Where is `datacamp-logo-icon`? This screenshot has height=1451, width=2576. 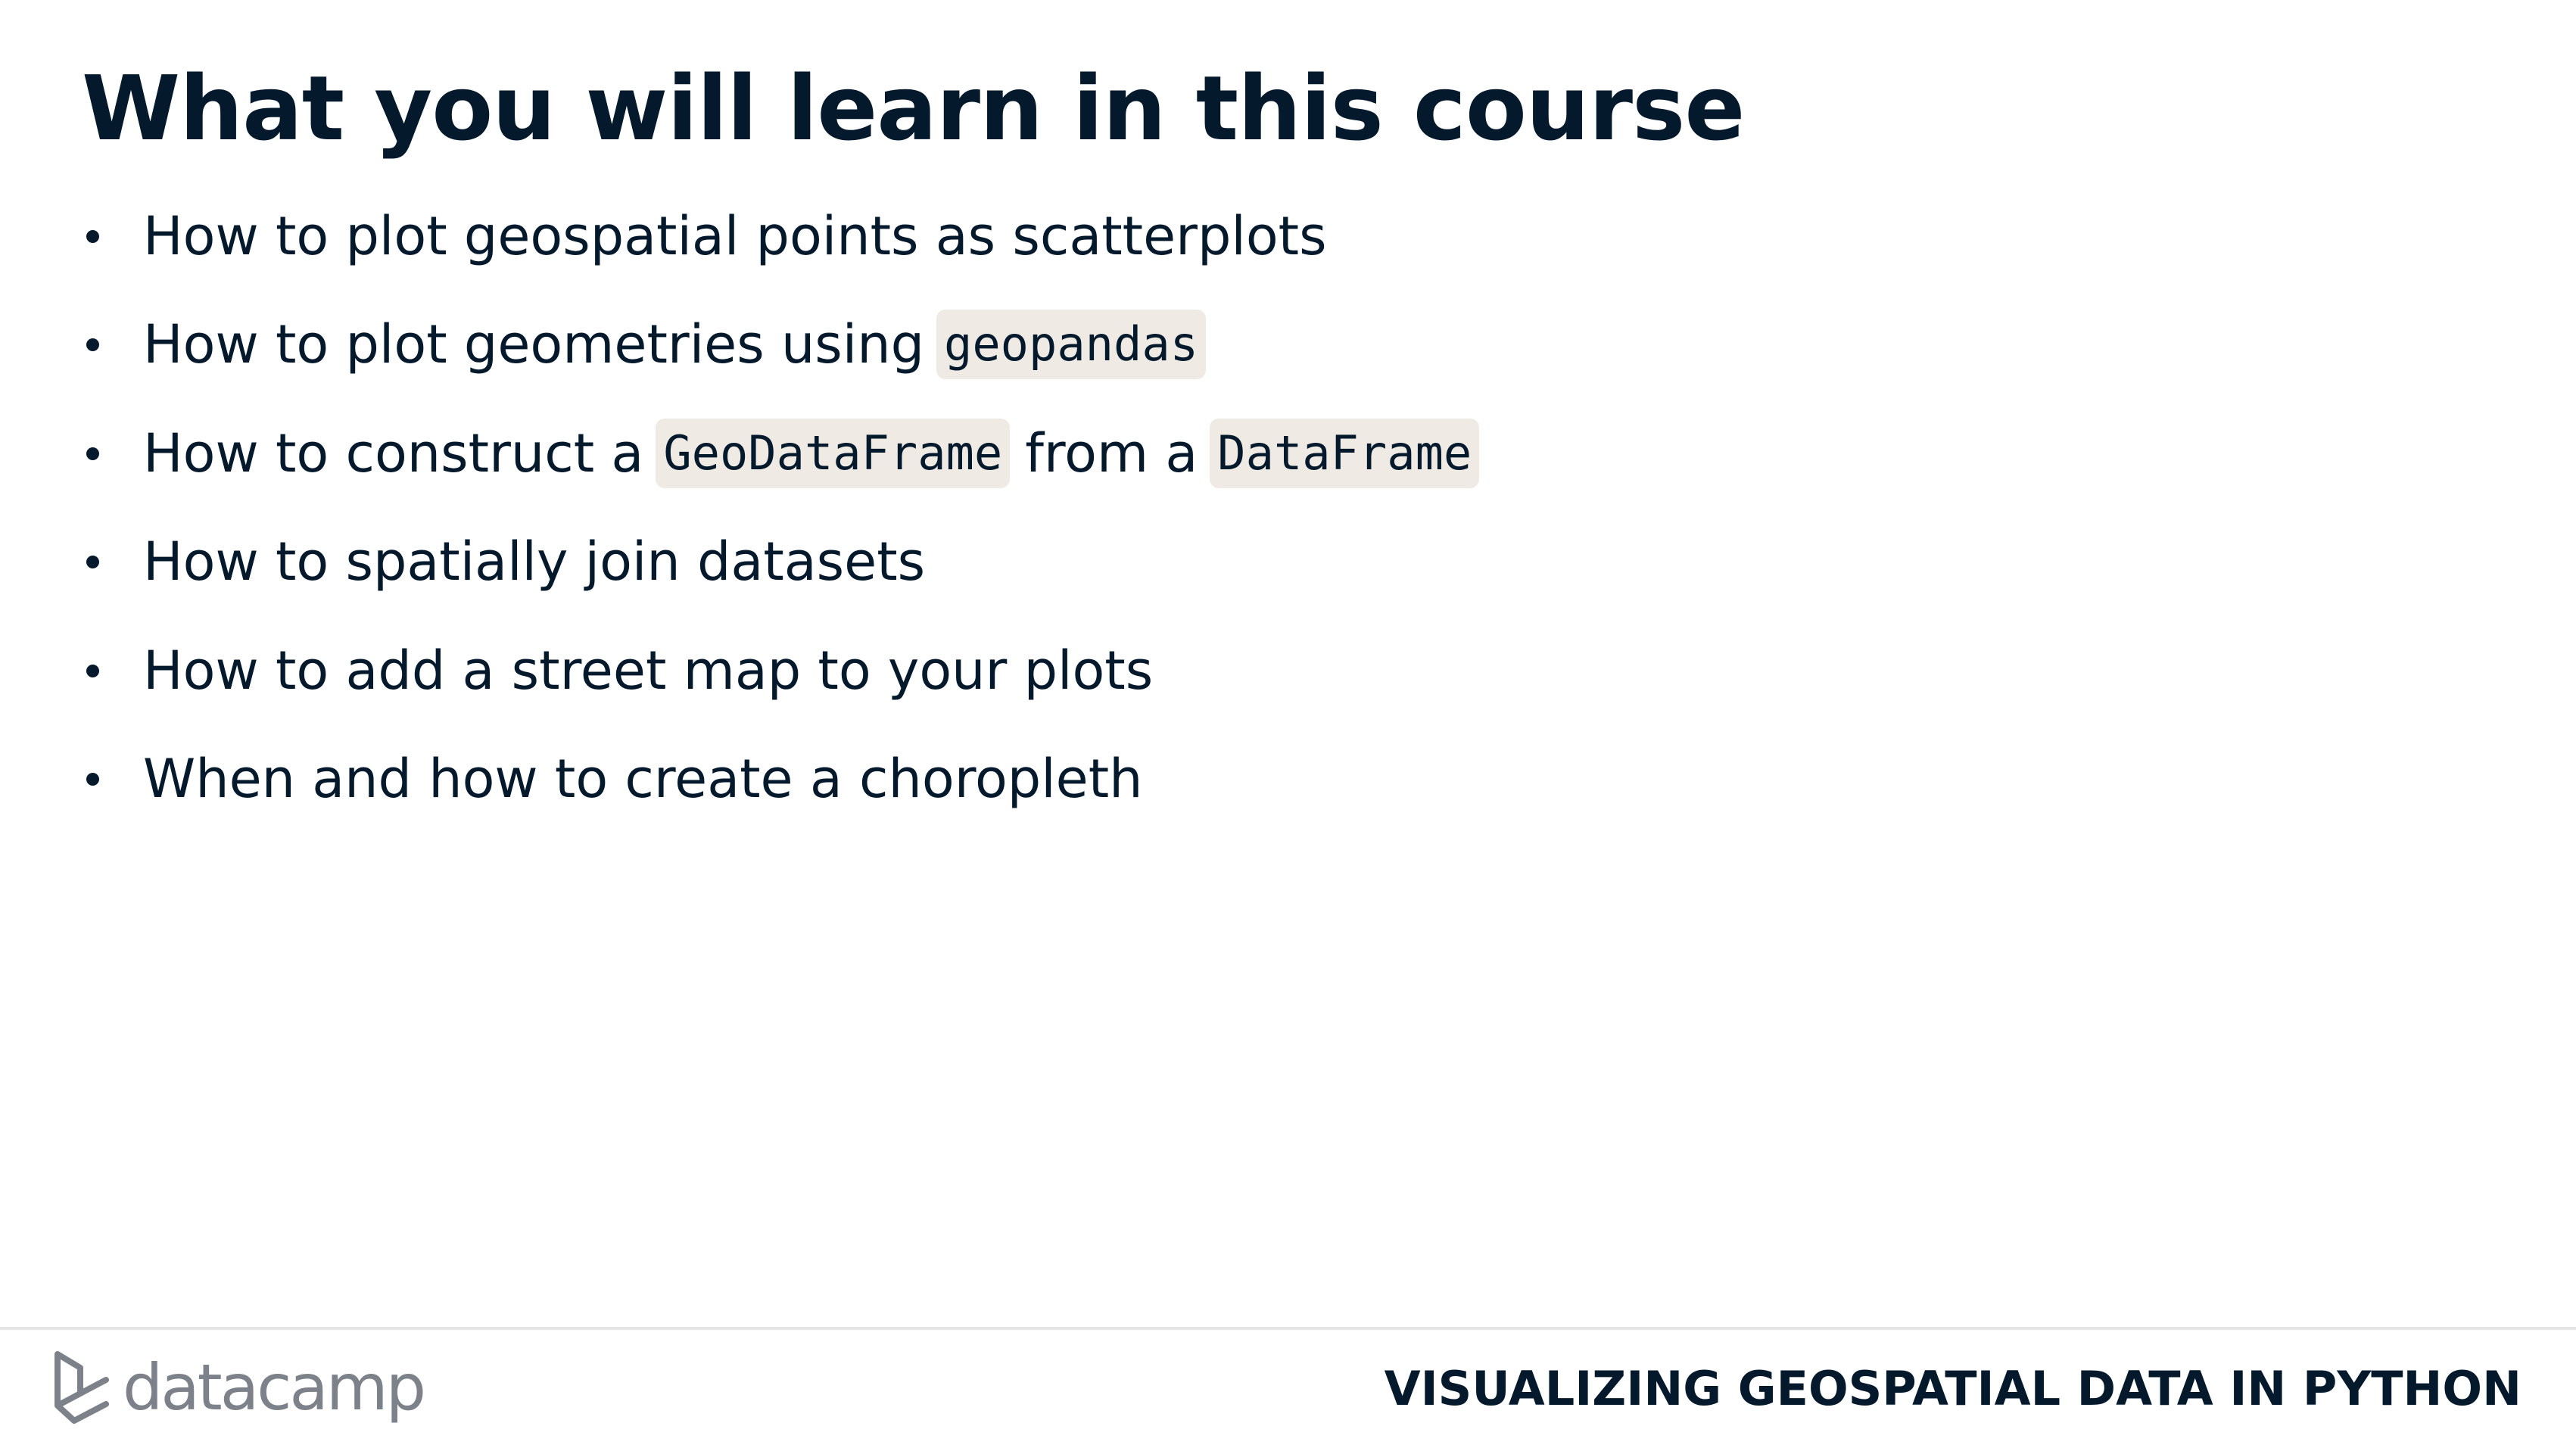
datacamp-logo-icon is located at coordinates (82, 1388).